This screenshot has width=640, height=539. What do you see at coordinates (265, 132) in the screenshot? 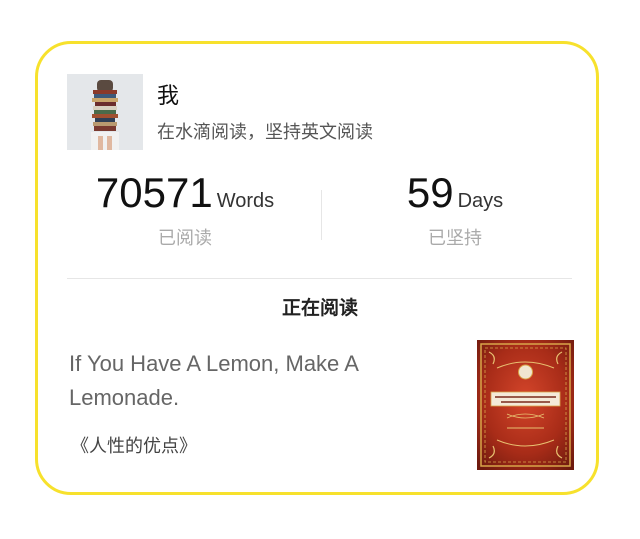
I see `user-motto: 在水滴阅读，坚持英文阅读` at bounding box center [265, 132].